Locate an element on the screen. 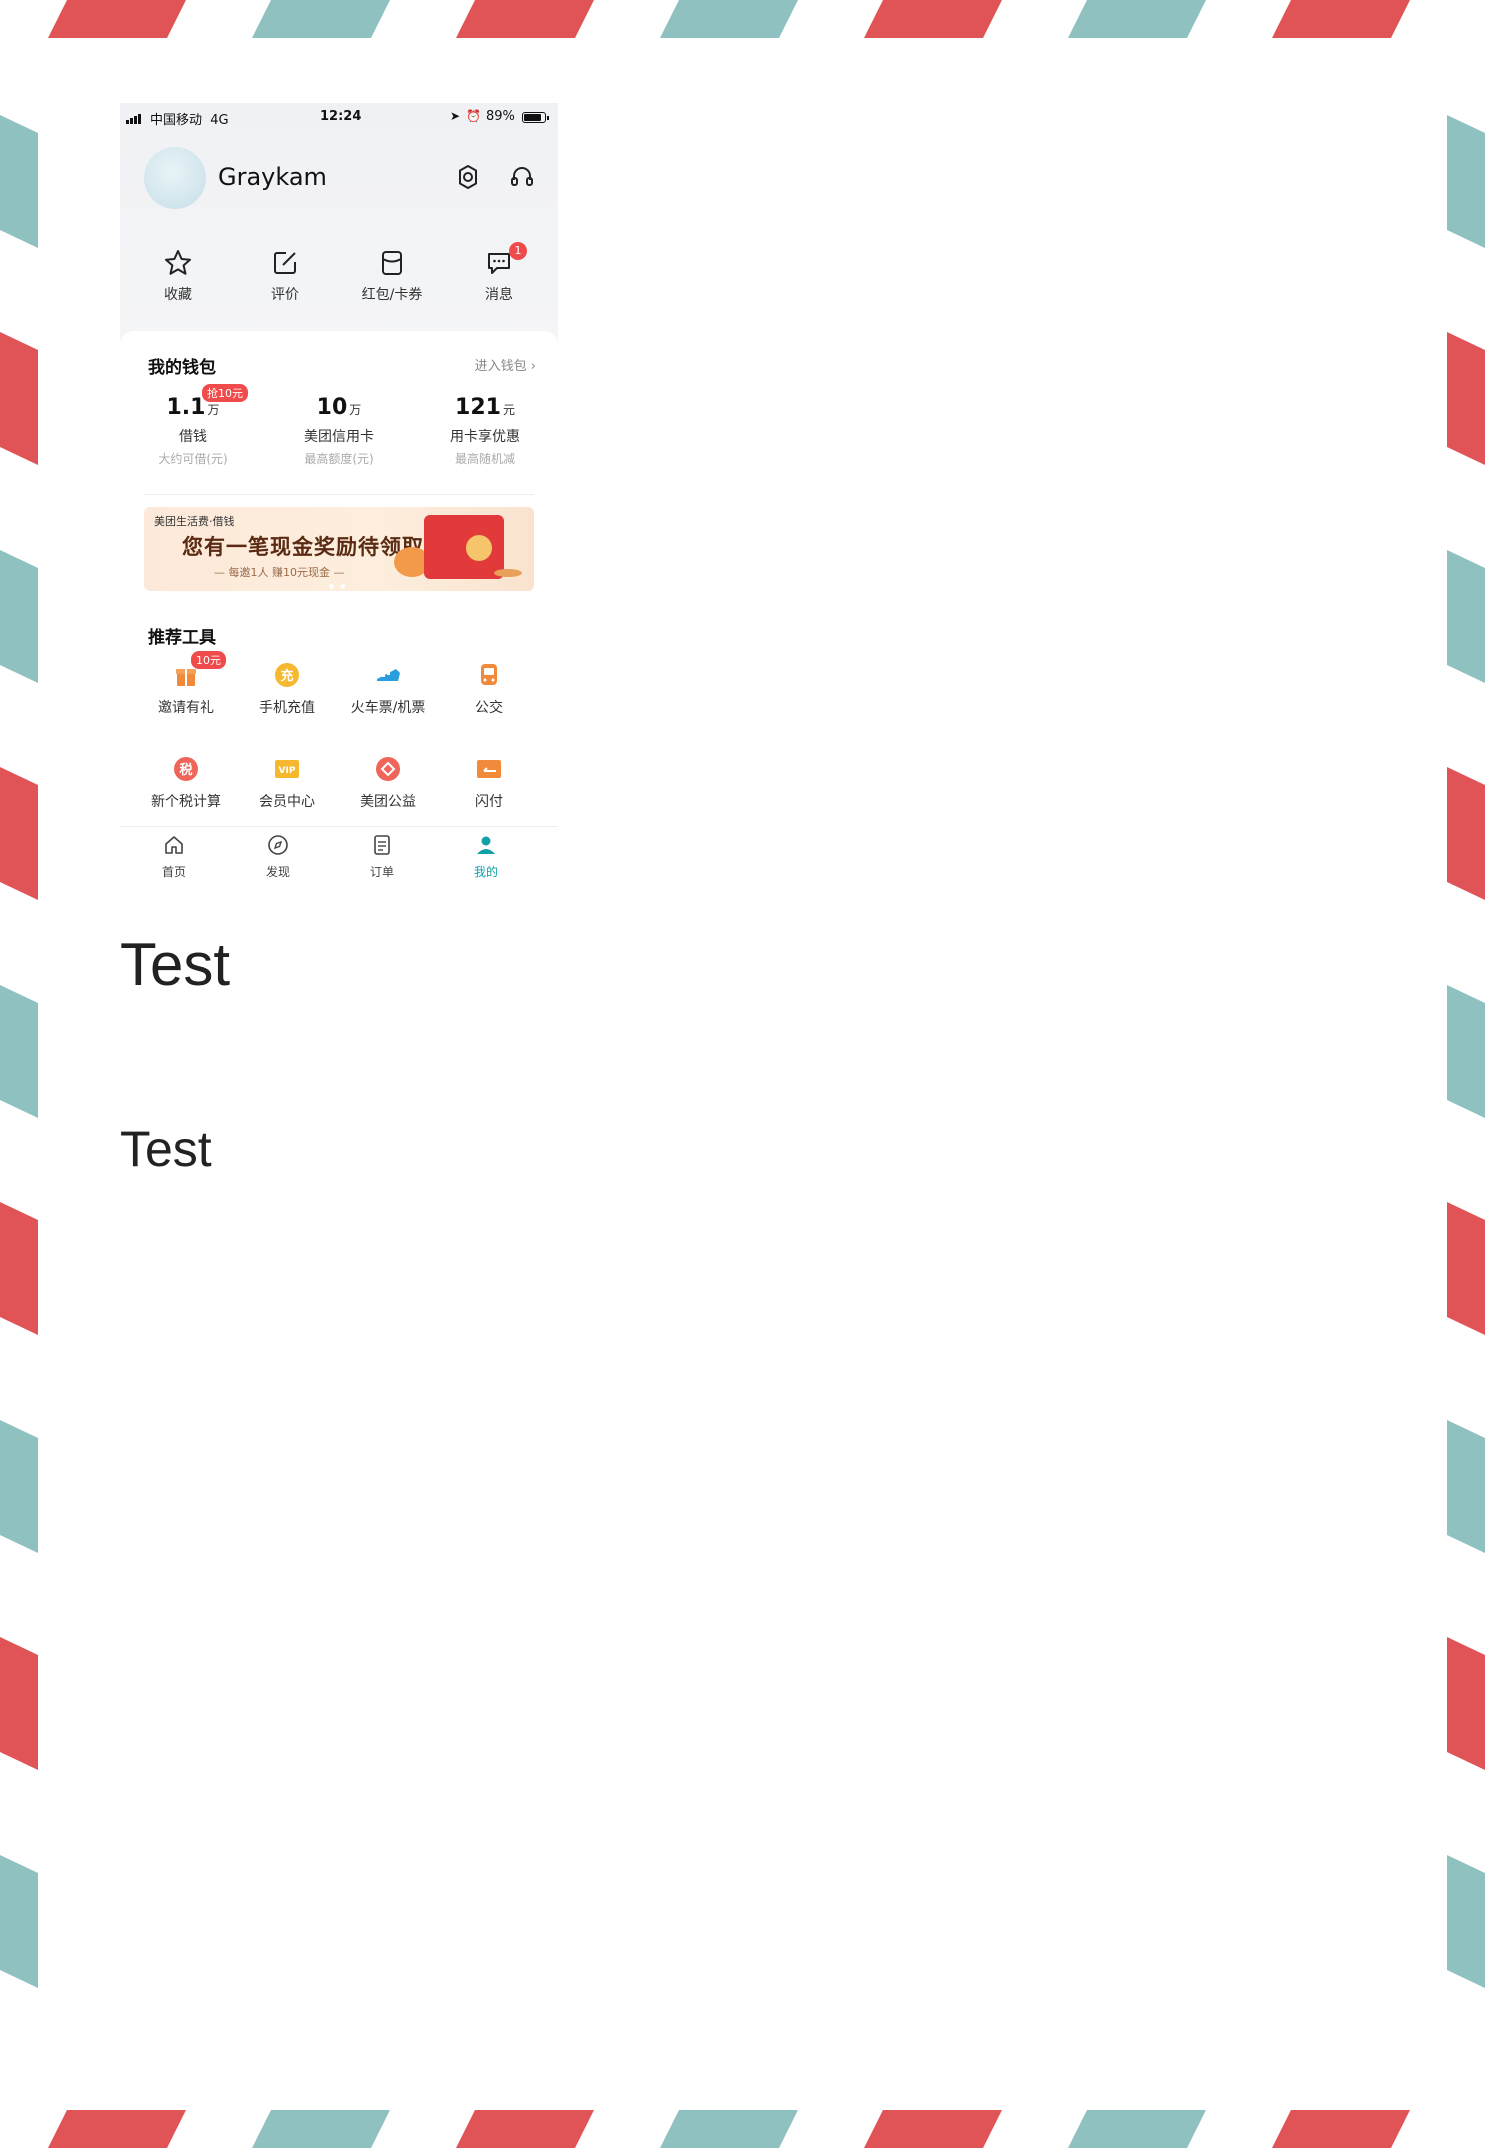 The height and width of the screenshot is (2148, 1485). order-icon is located at coordinates (382, 845).